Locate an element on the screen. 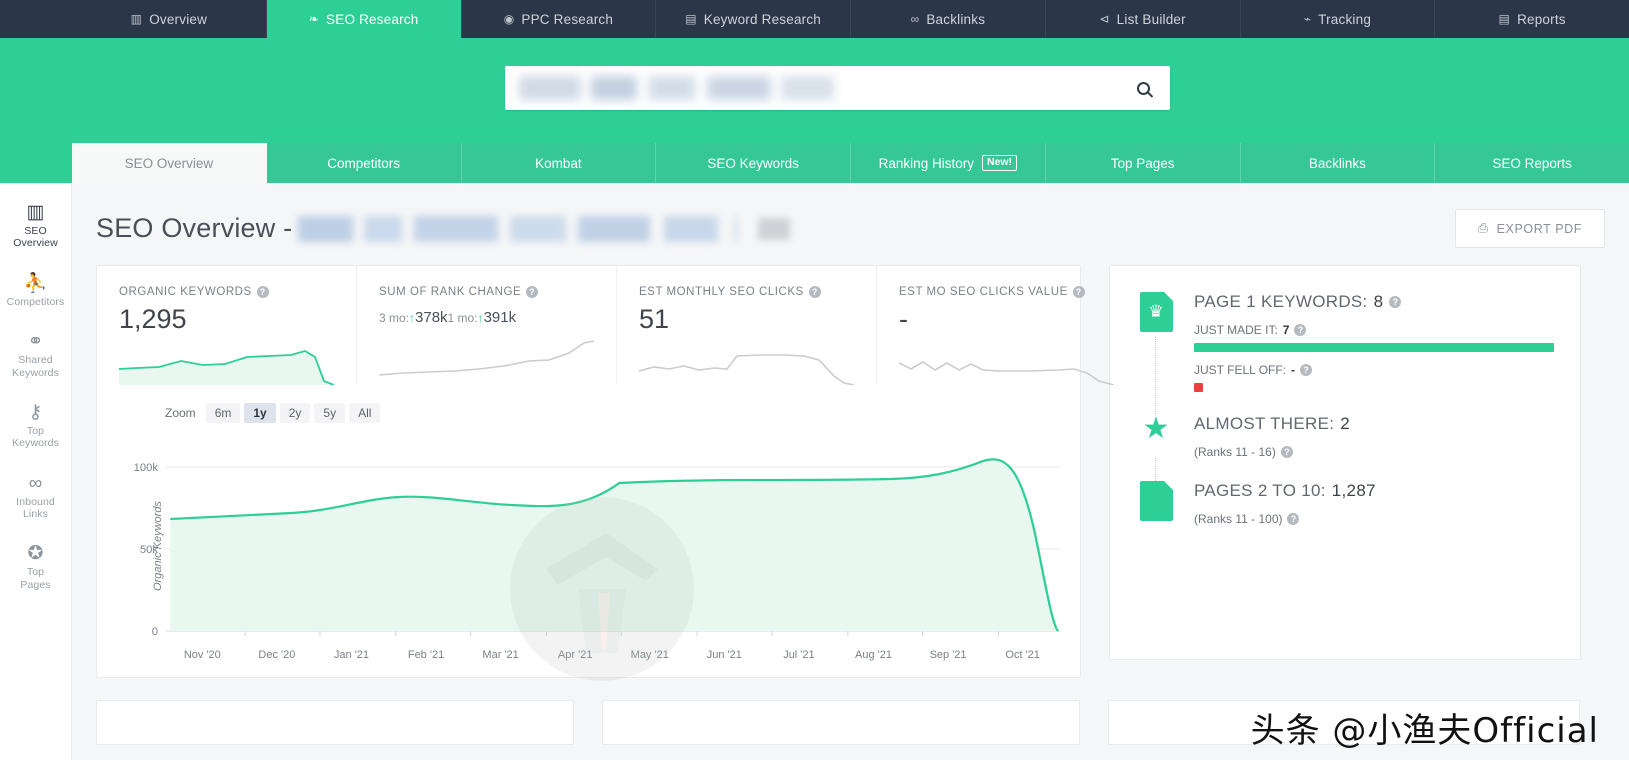 The height and width of the screenshot is (760, 1629). zoom-option-all: All is located at coordinates (365, 412).